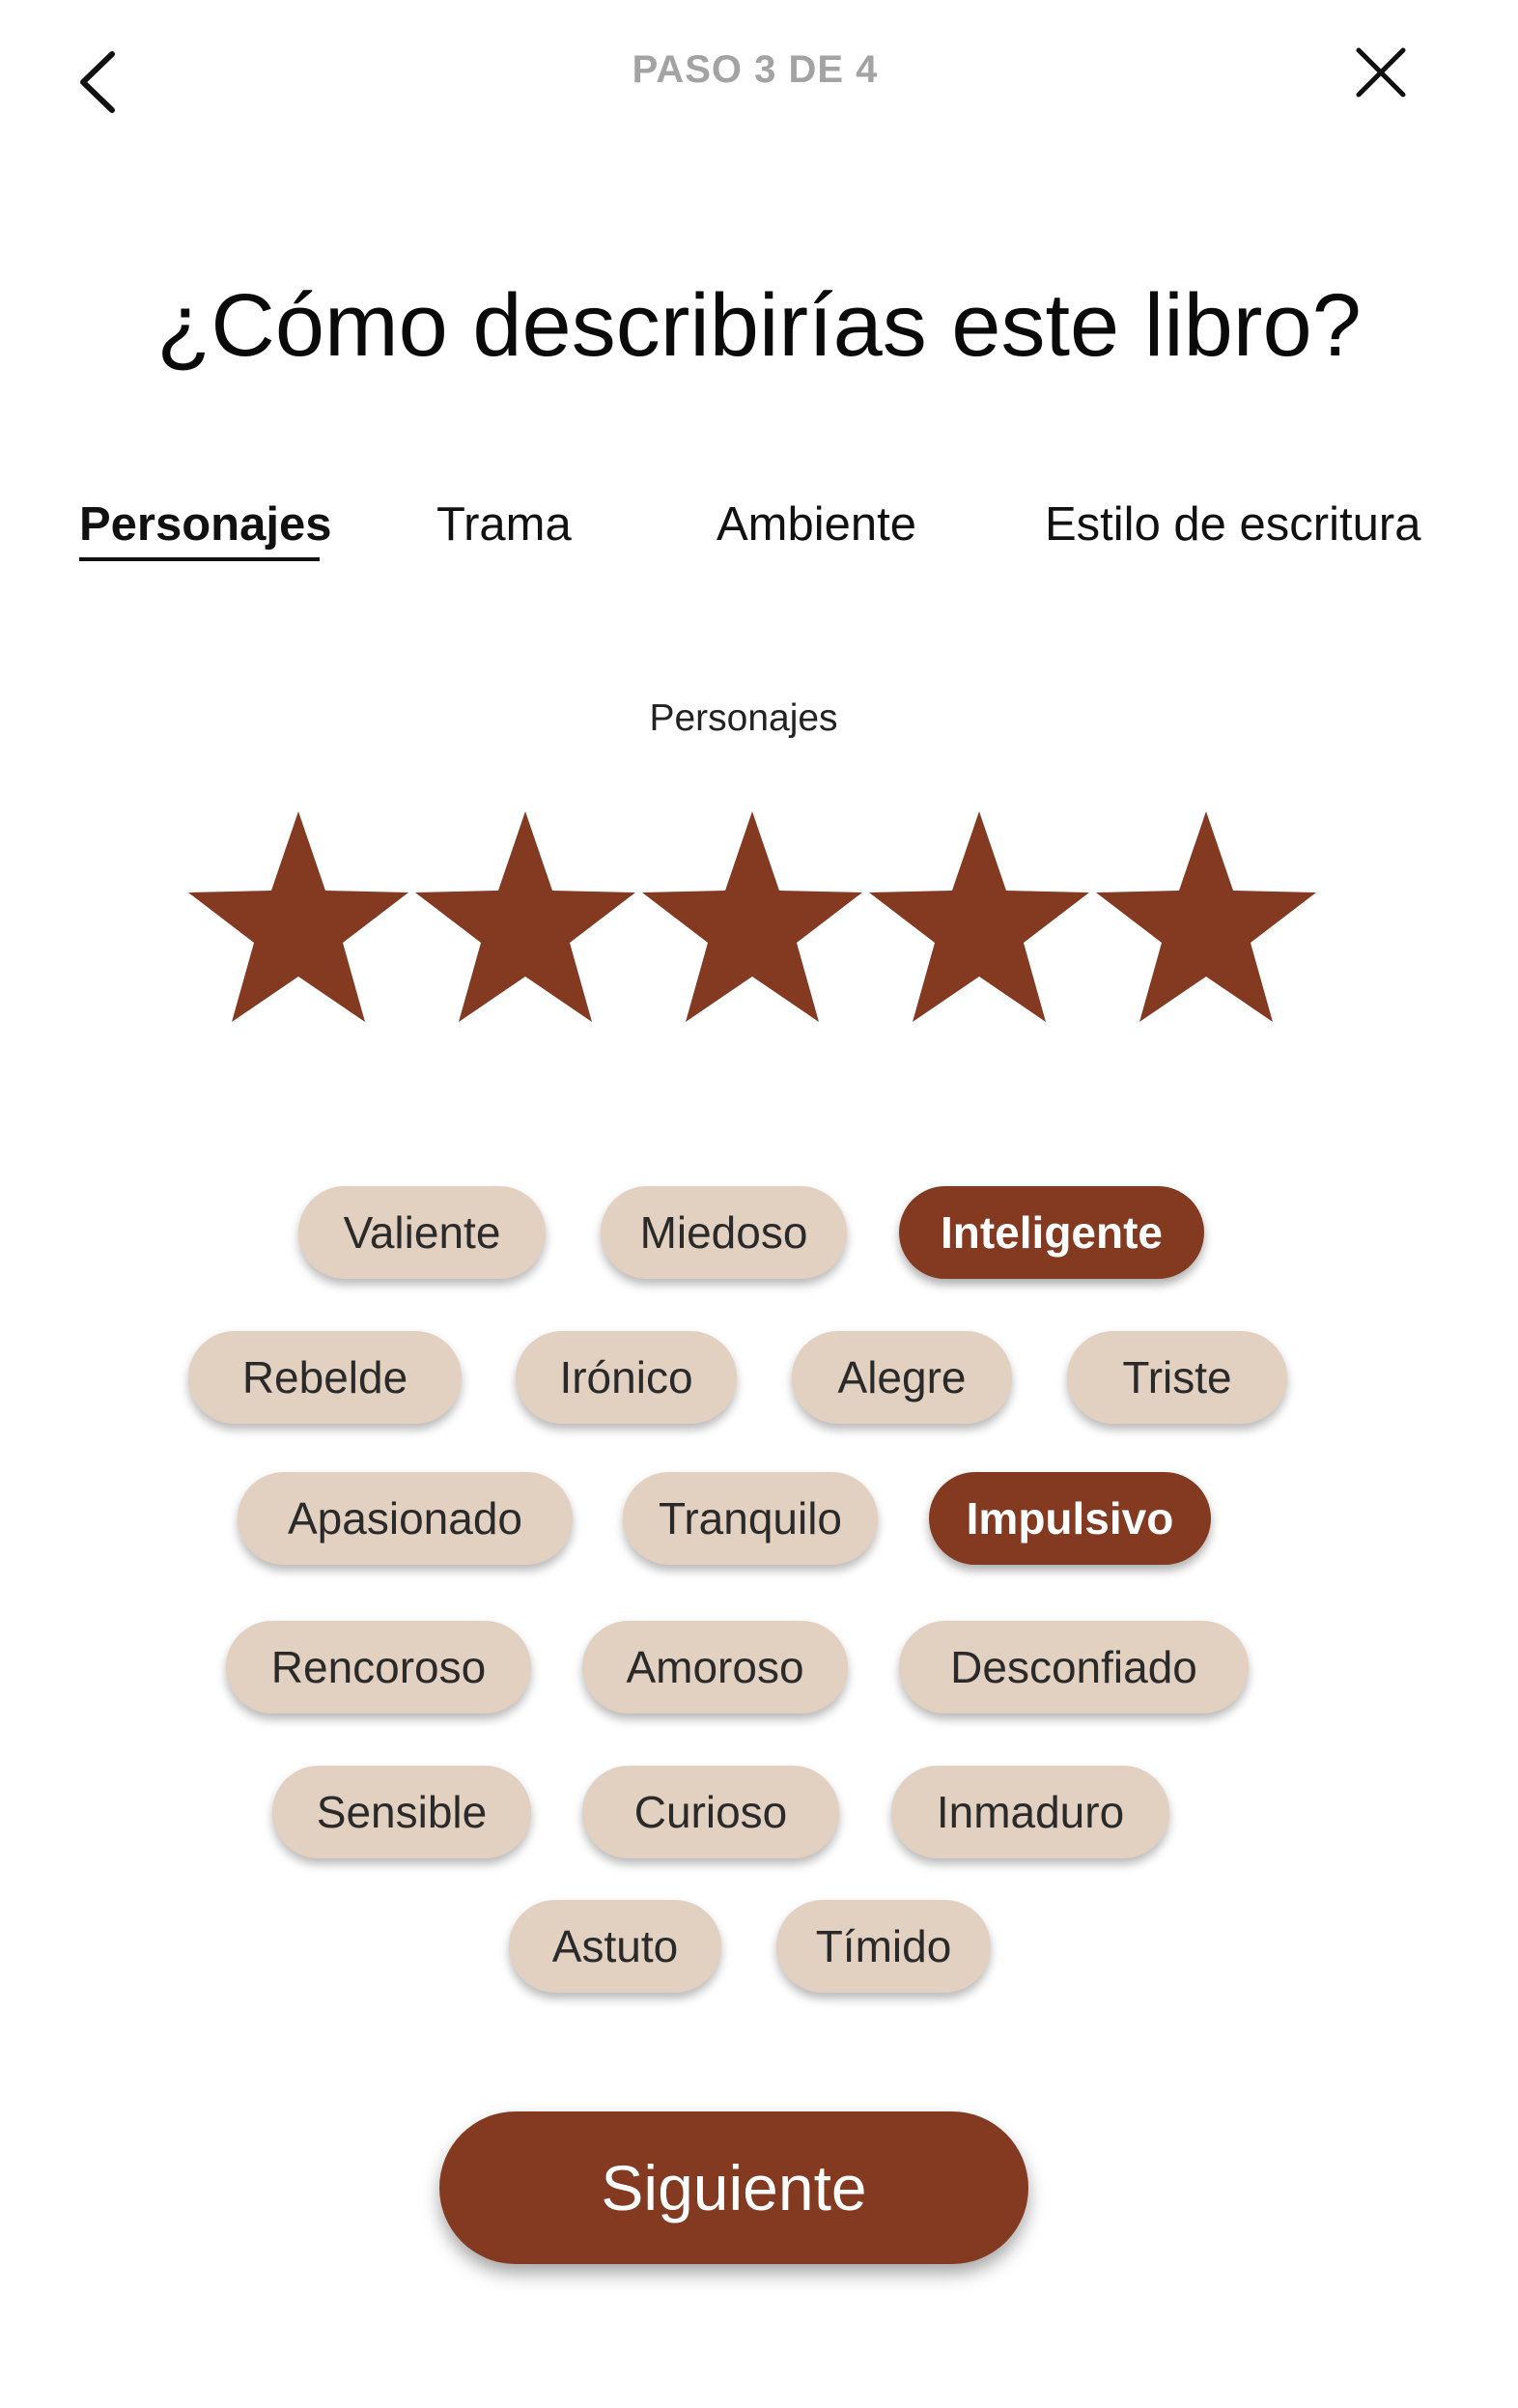 This screenshot has height=2408, width=1518. I want to click on tab-personajes: Personajes, so click(205, 524).